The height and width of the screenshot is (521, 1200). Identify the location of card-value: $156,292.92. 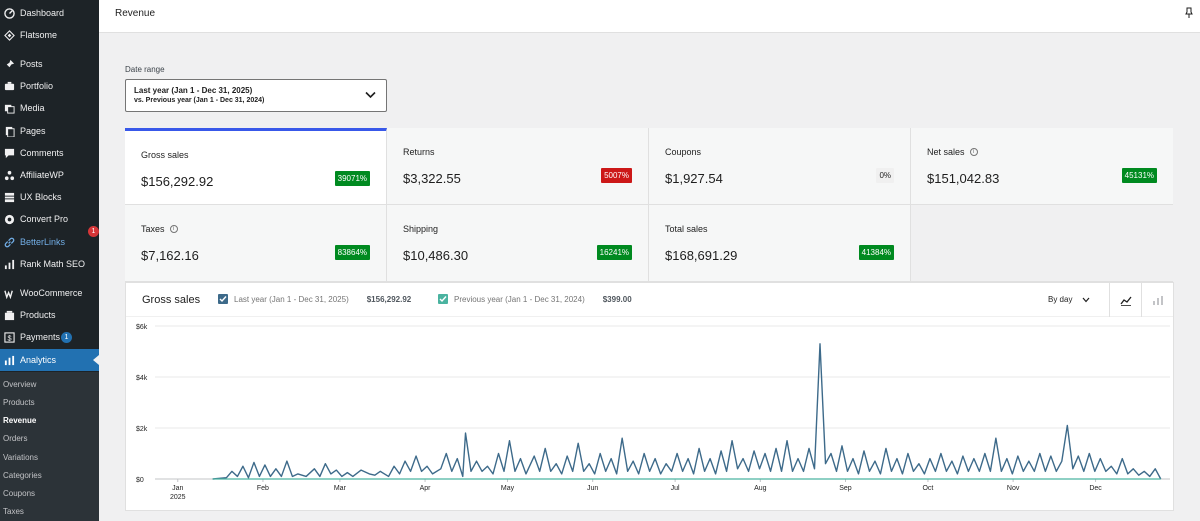
(177, 181).